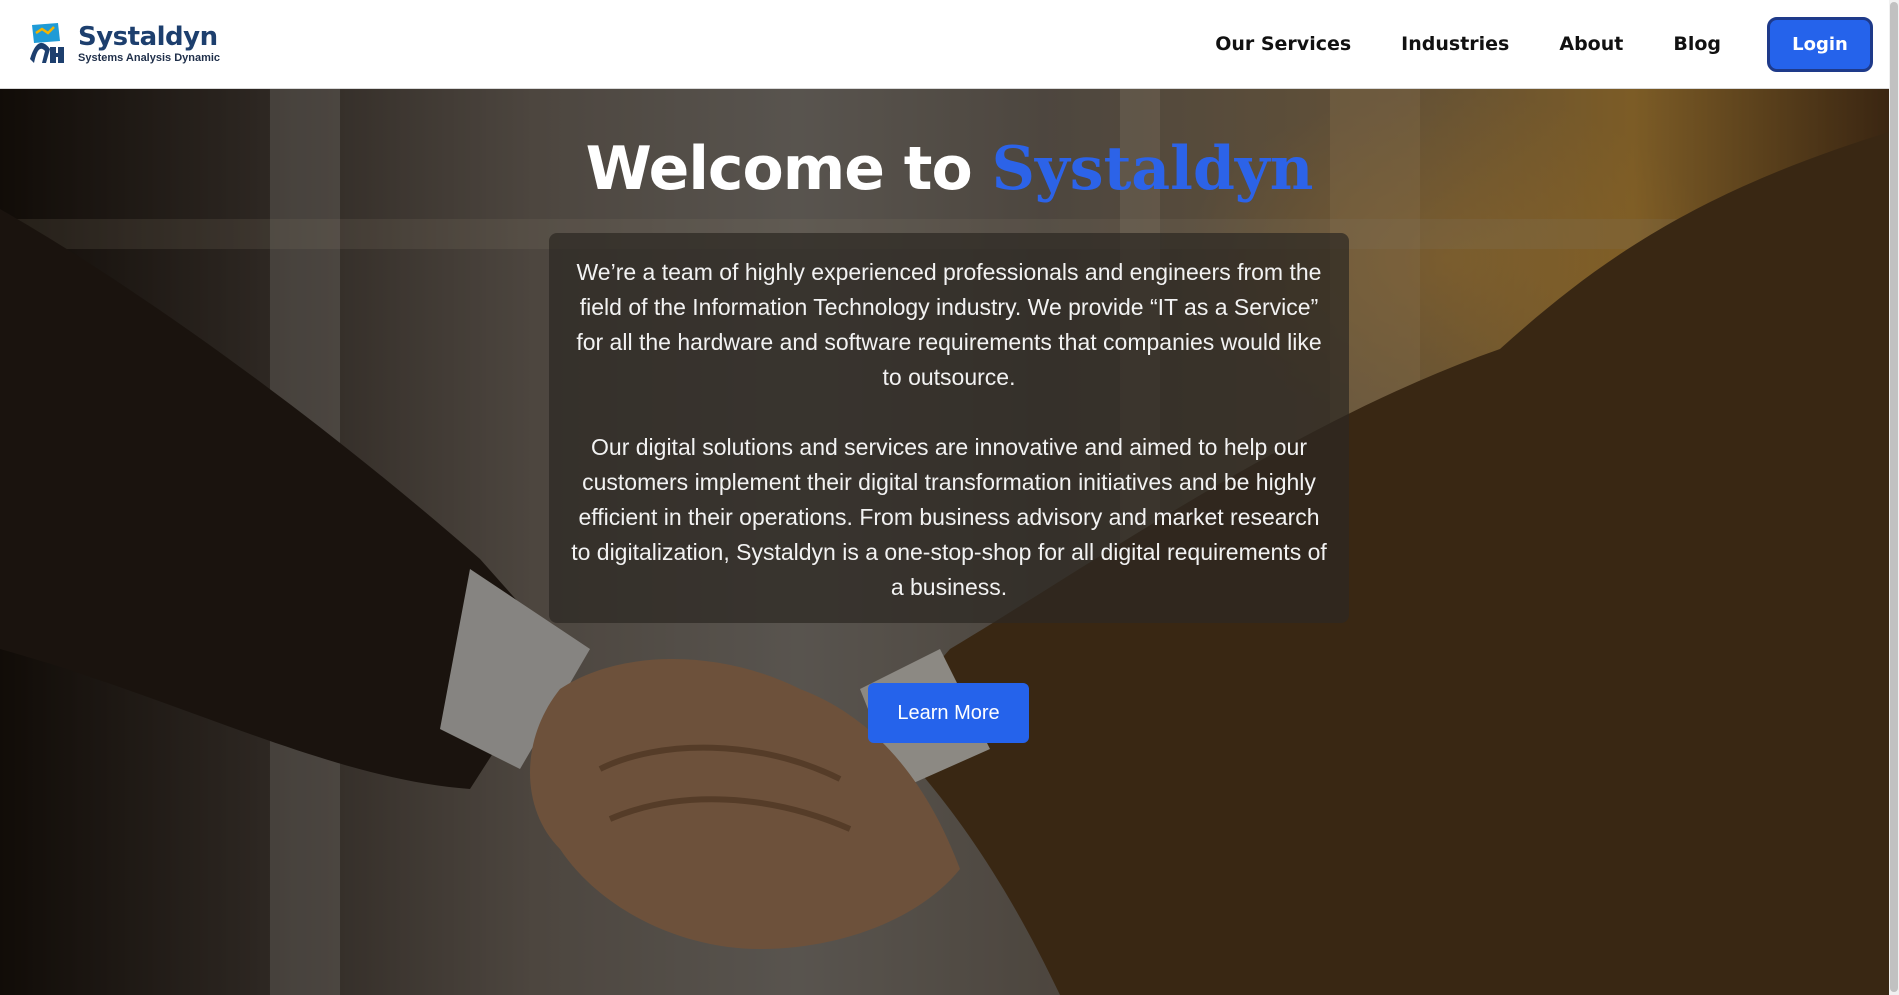 This screenshot has width=1899, height=995. What do you see at coordinates (1455, 44) in the screenshot?
I see `nav-link-industries: Industries` at bounding box center [1455, 44].